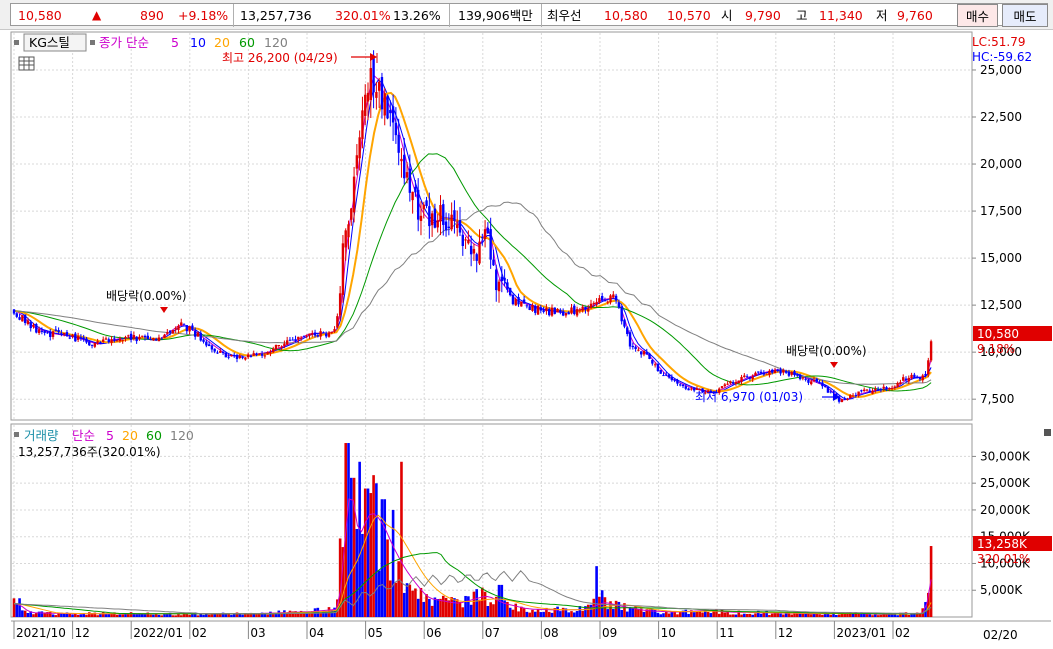 The width and height of the screenshot is (1053, 649). I want to click on table-icon, so click(26, 63).